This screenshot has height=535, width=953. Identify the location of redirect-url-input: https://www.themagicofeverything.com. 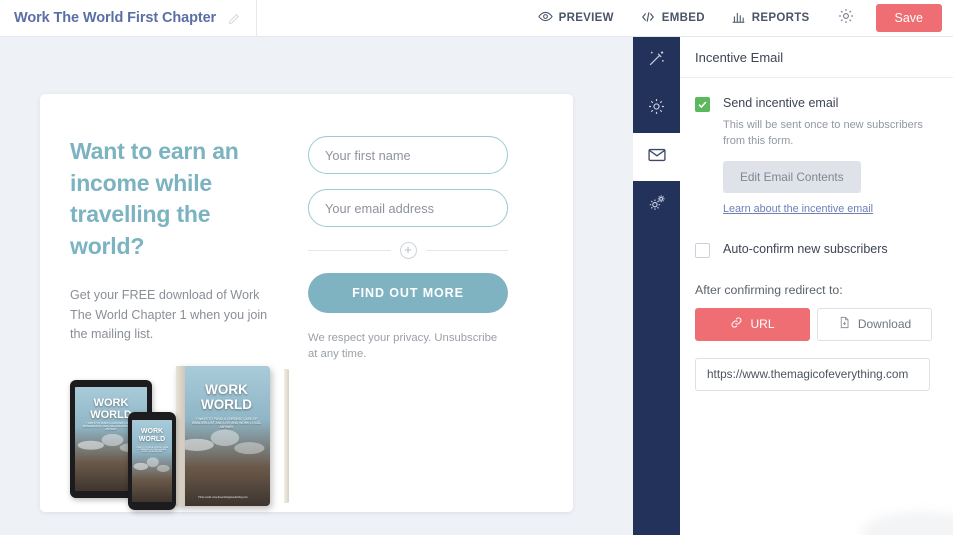
(812, 374).